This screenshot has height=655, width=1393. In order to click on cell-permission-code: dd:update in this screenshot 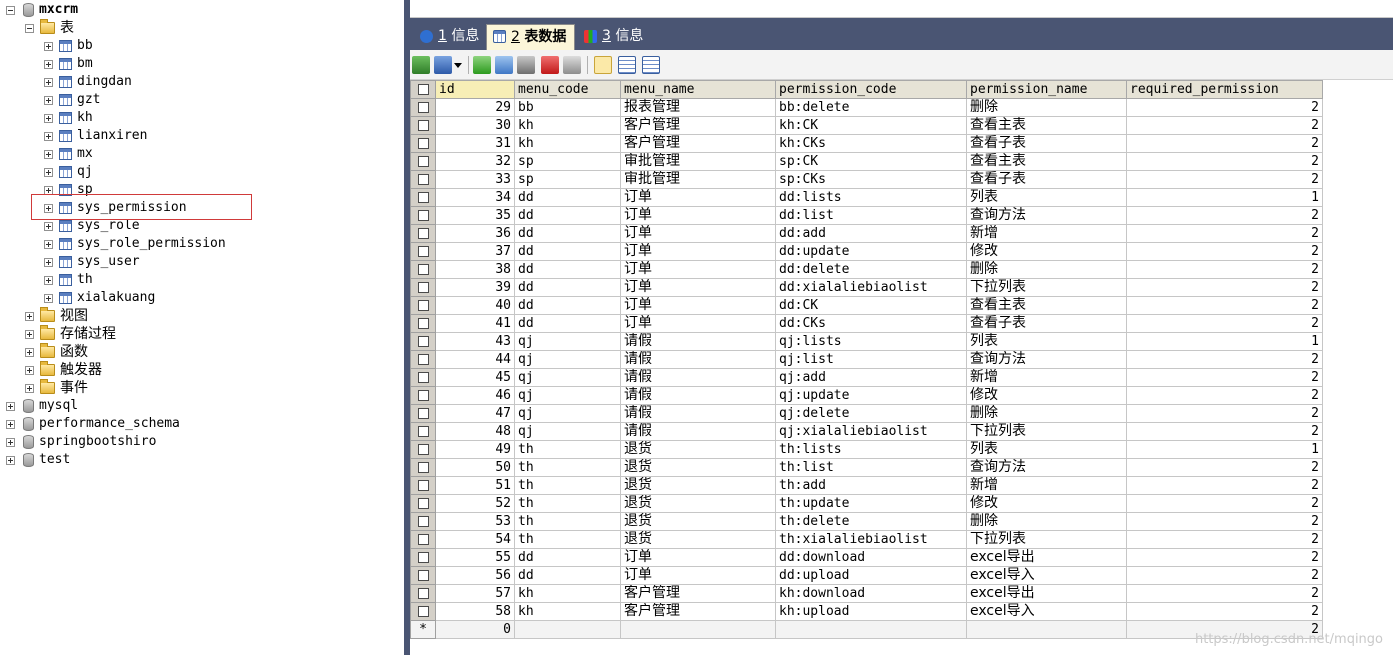, I will do `click(871, 251)`.